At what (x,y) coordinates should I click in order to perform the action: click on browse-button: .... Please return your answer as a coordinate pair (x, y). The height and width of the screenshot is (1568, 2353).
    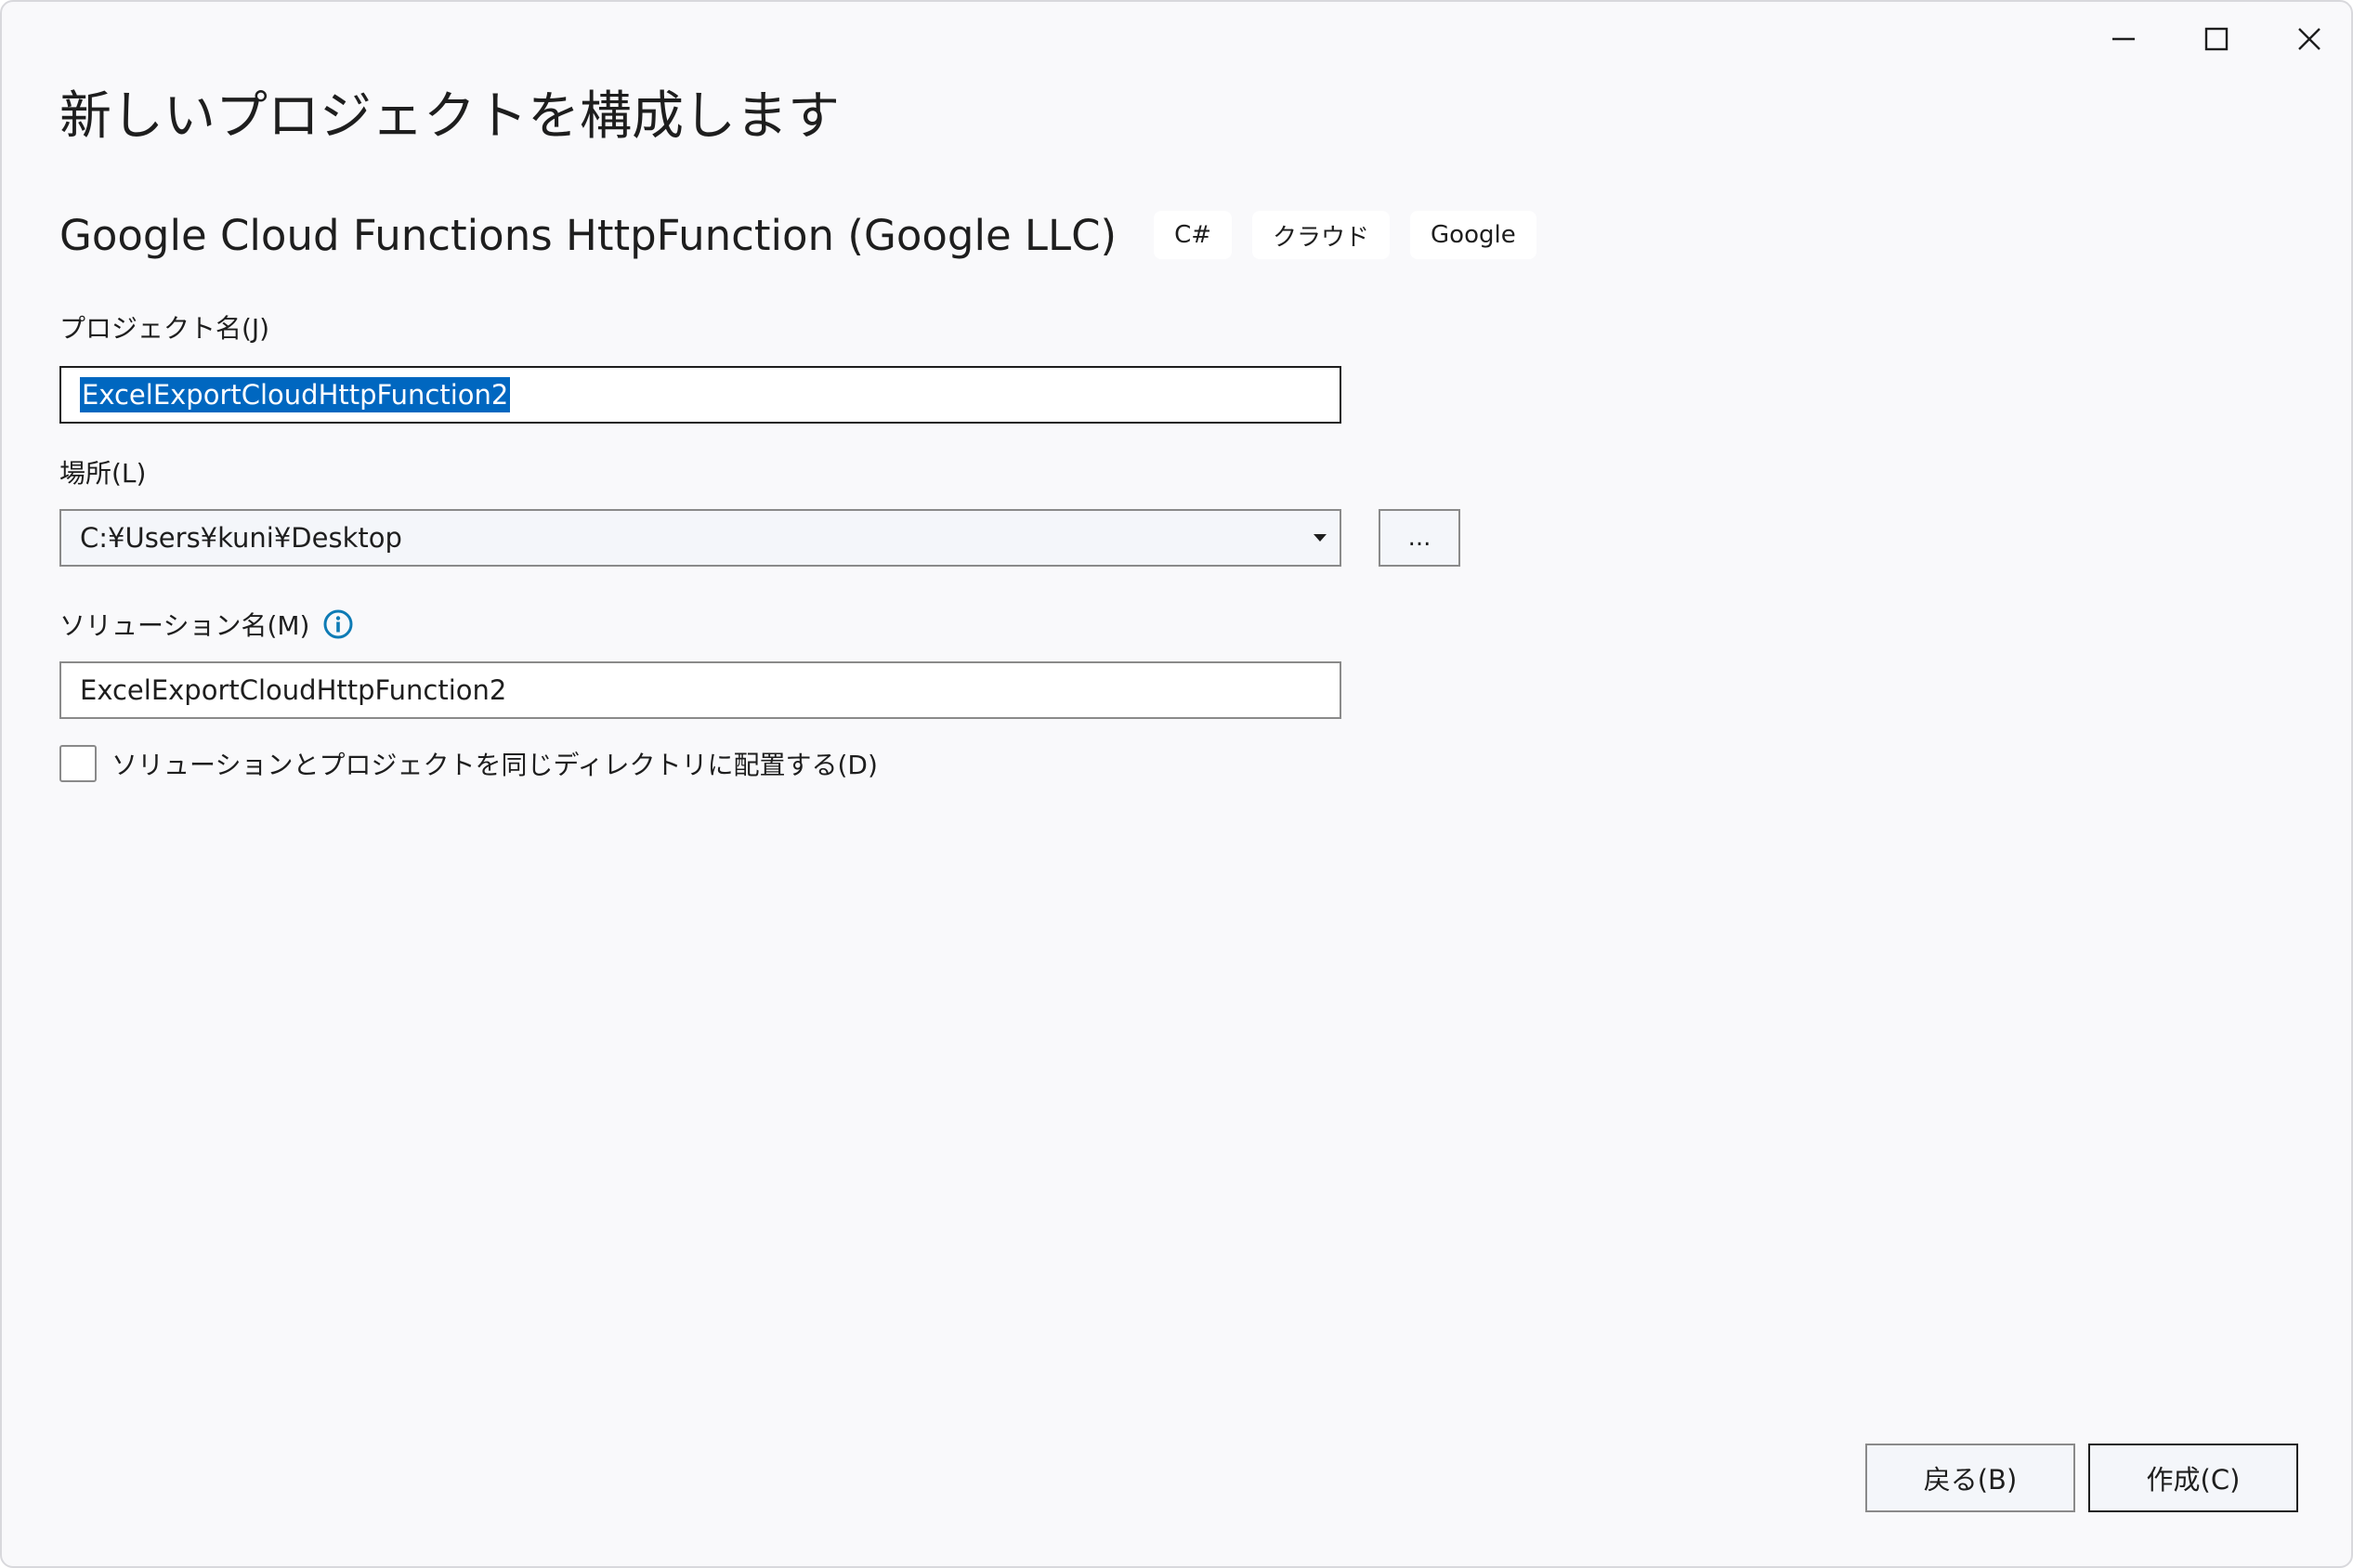
    Looking at the image, I should click on (1419, 538).